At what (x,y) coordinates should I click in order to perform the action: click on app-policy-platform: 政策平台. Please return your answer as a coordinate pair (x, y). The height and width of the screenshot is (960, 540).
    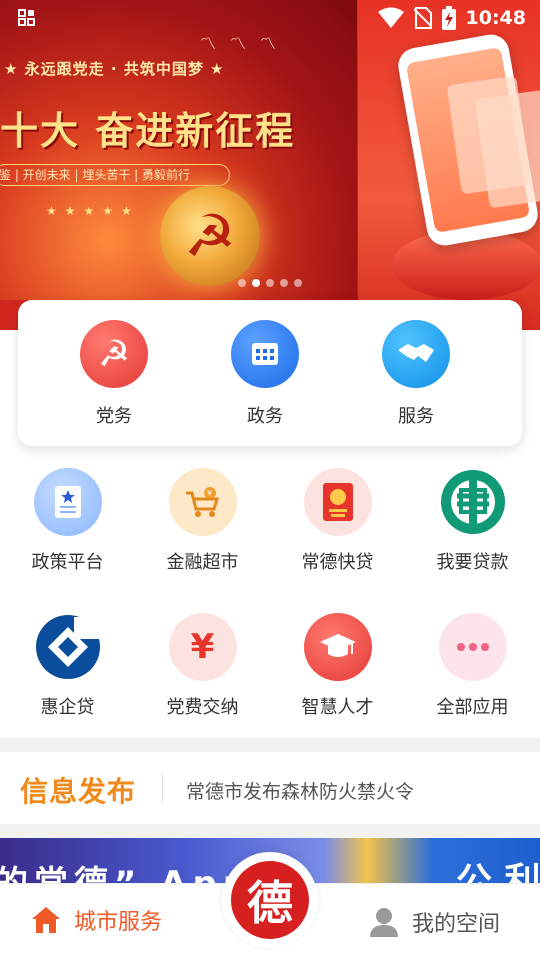
    Looking at the image, I should click on (67, 521).